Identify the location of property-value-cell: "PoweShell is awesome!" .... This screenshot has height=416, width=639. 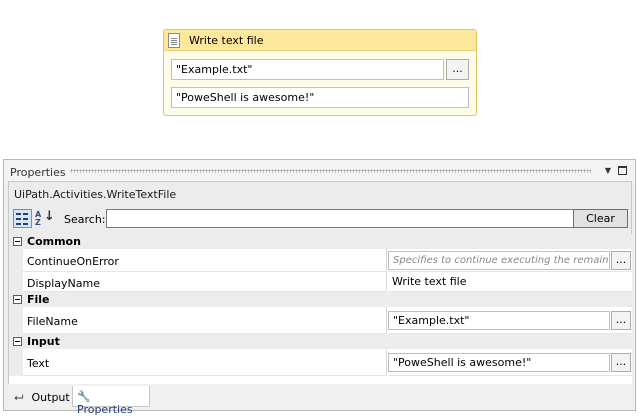
(510, 362).